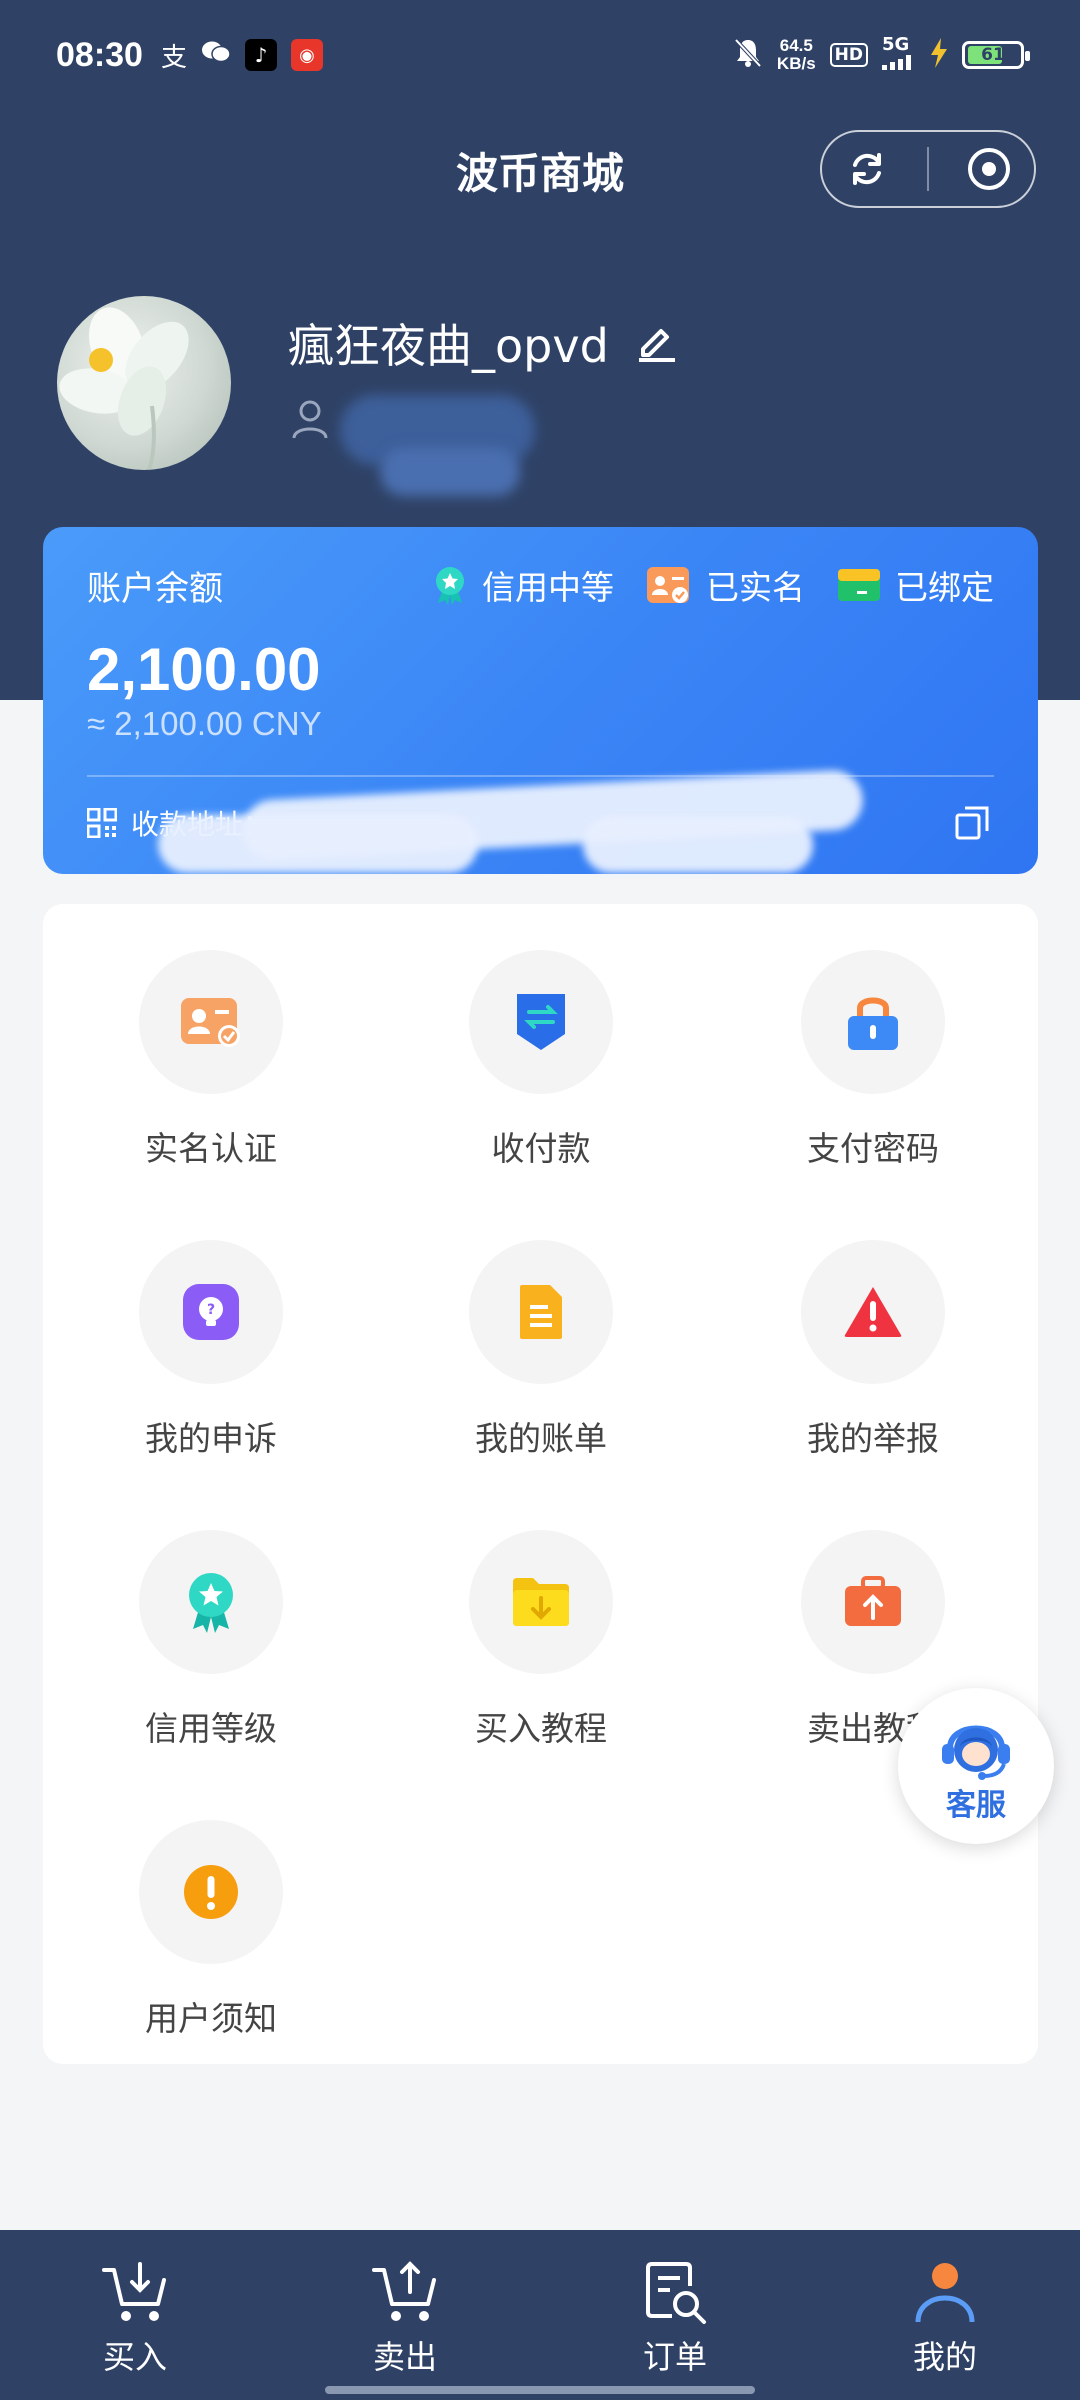 This screenshot has height=2400, width=1080. Describe the element at coordinates (859, 585) in the screenshot. I see `bank-card-icon` at that location.